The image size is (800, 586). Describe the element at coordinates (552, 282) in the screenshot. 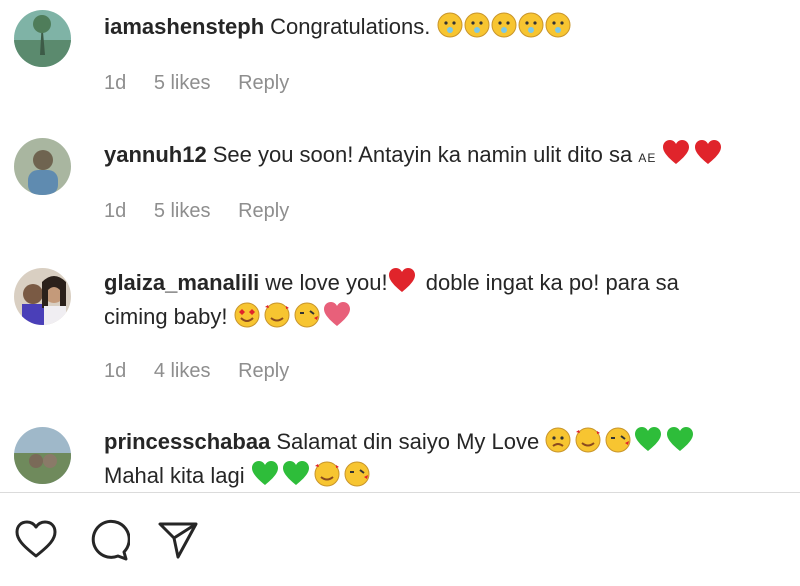

I see `comment-text-continued: doble ingat ka po! para sa` at that location.